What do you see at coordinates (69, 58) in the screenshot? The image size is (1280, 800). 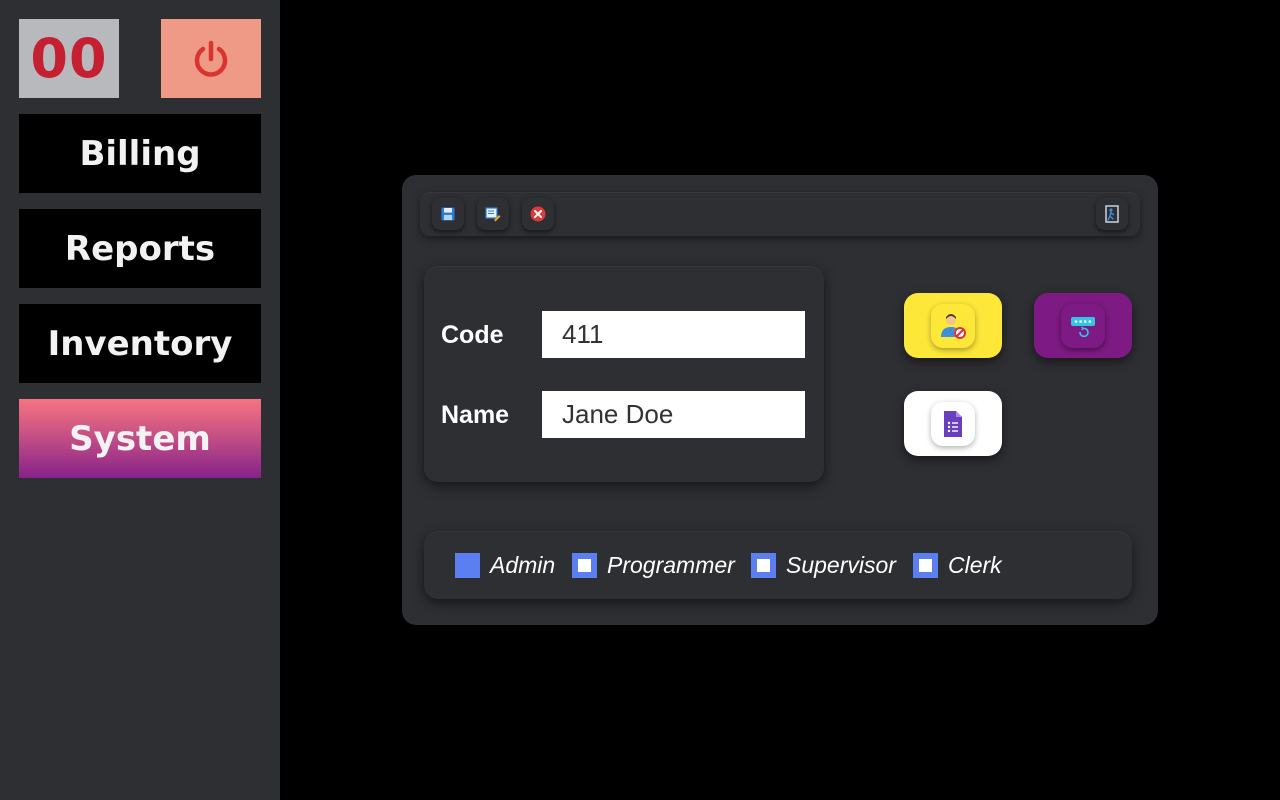 I see `counter-display: 00` at bounding box center [69, 58].